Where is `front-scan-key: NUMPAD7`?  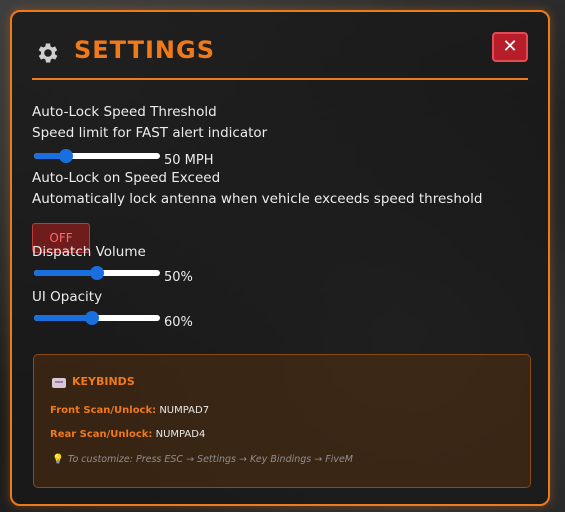
front-scan-key: NUMPAD7 is located at coordinates (184, 410).